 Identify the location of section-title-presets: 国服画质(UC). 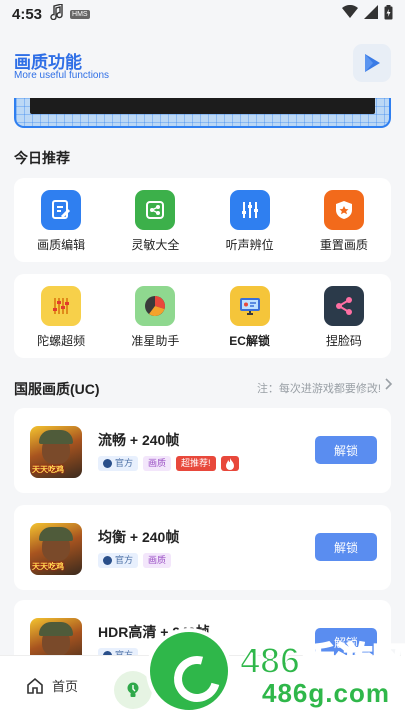
(57, 389).